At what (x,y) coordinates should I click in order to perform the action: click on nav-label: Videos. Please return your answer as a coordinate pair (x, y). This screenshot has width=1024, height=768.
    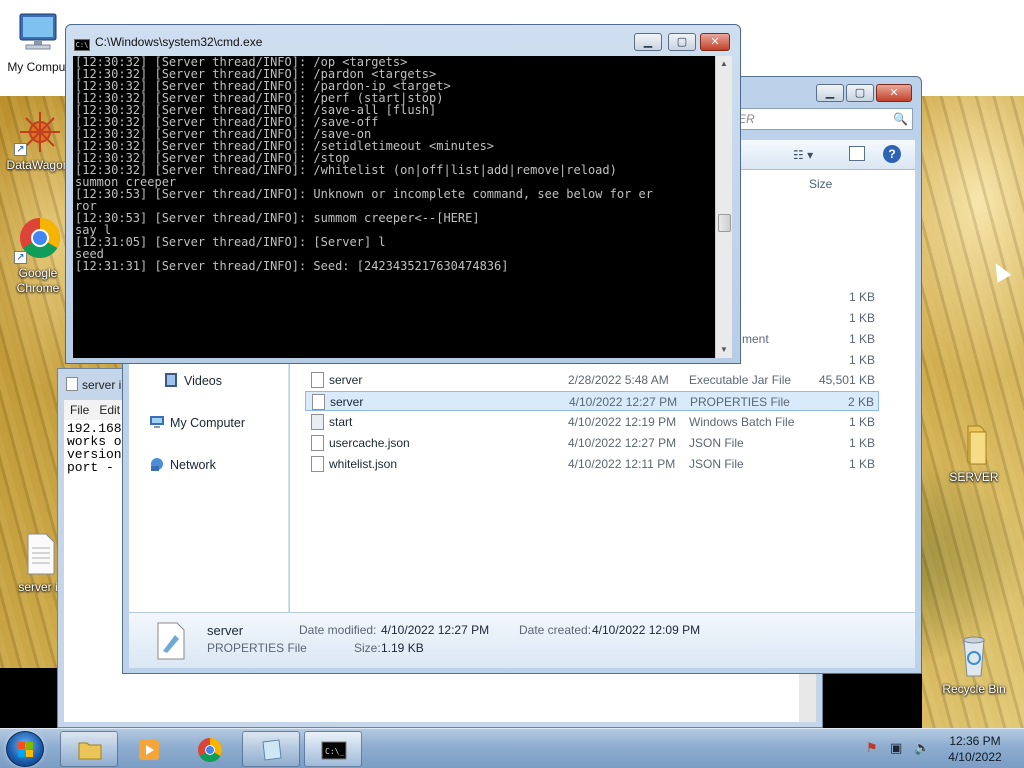
    Looking at the image, I should click on (203, 381).